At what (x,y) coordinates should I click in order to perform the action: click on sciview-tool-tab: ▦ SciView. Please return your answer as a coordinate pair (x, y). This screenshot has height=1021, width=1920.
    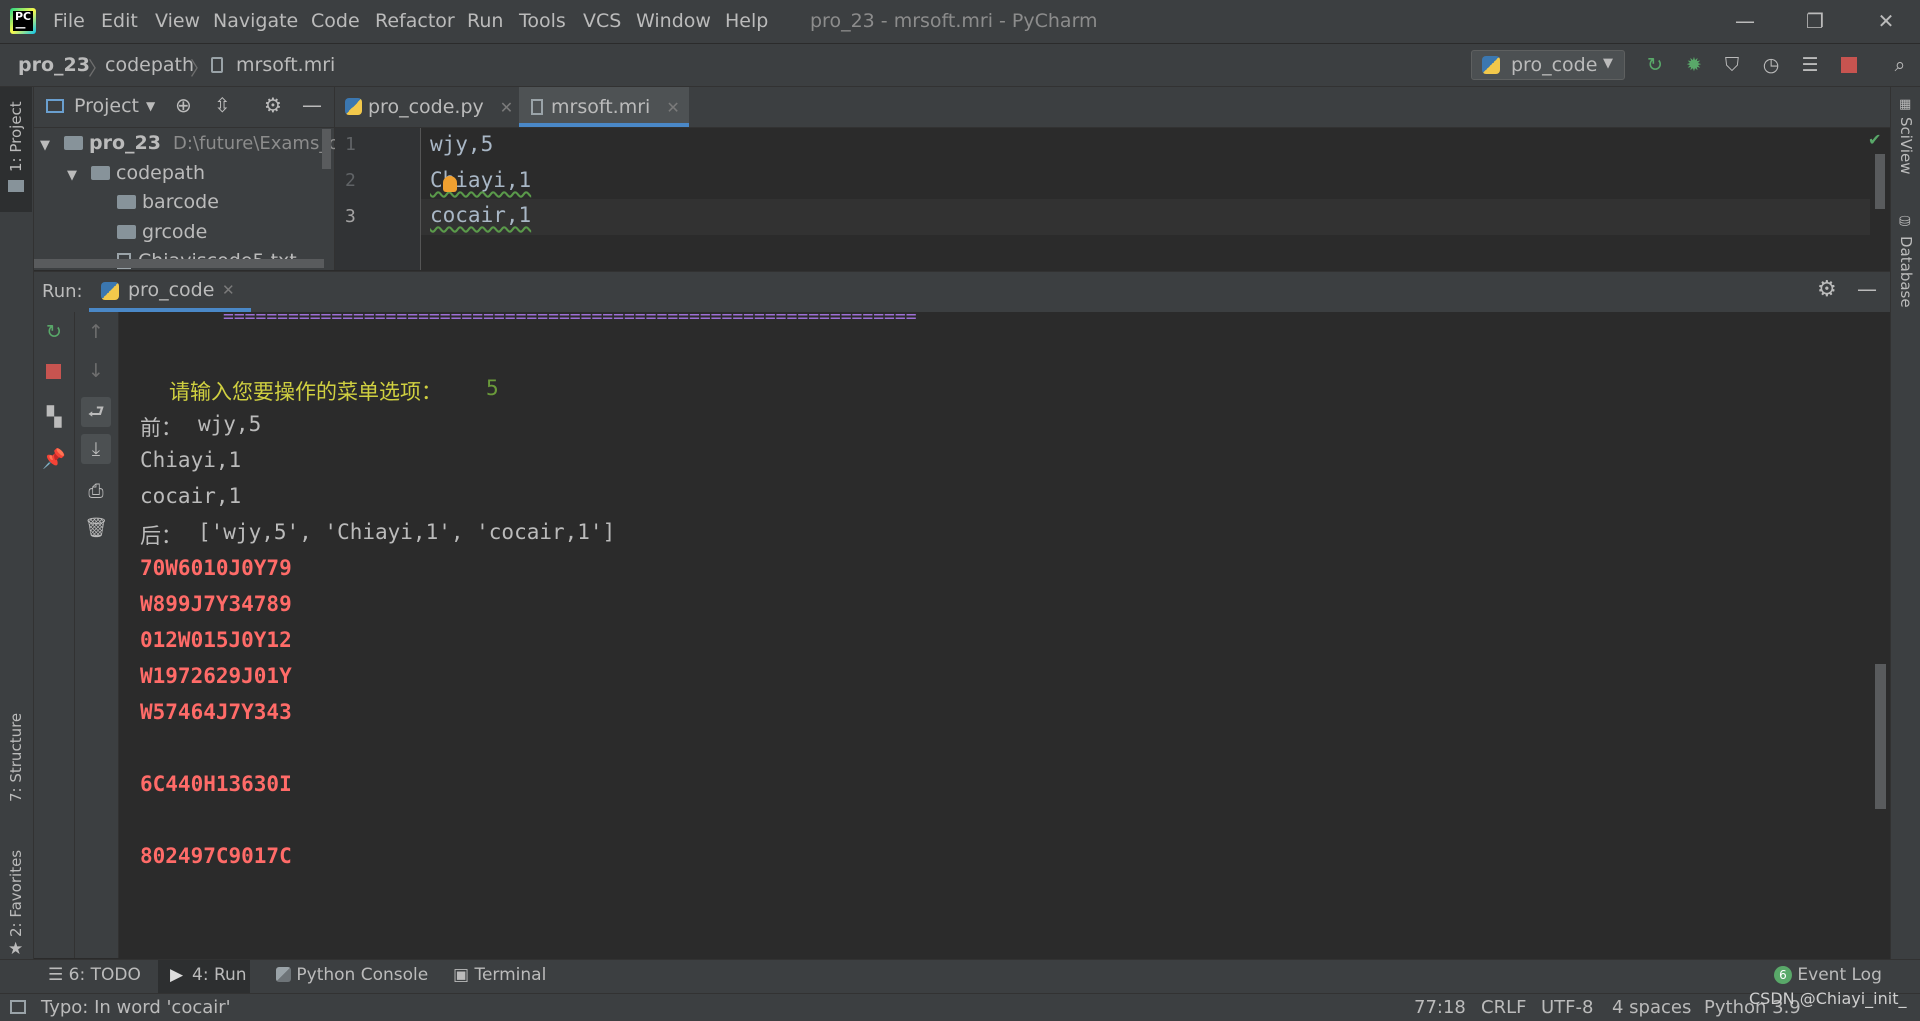
    Looking at the image, I should click on (1905, 154).